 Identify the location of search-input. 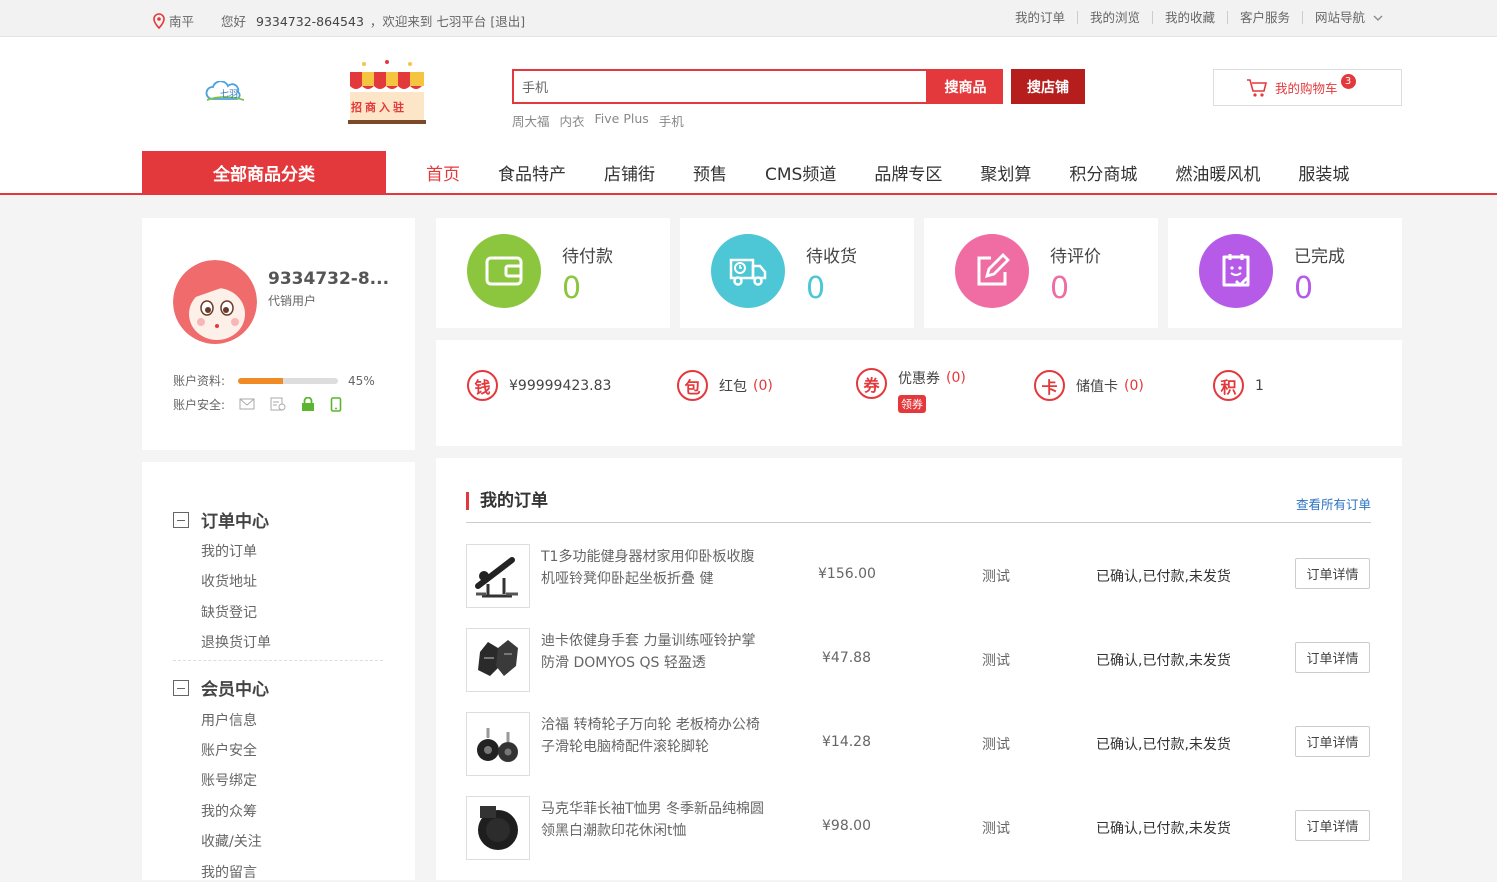
(720, 86).